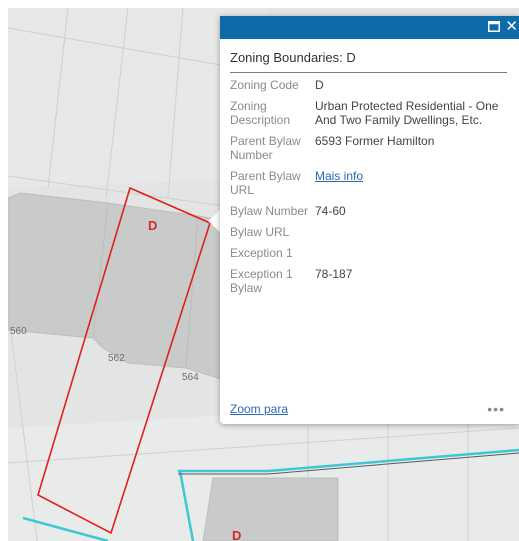 Image resolution: width=519 pixels, height=541 pixels. I want to click on attribute-key: Bylaw URL, so click(260, 232).